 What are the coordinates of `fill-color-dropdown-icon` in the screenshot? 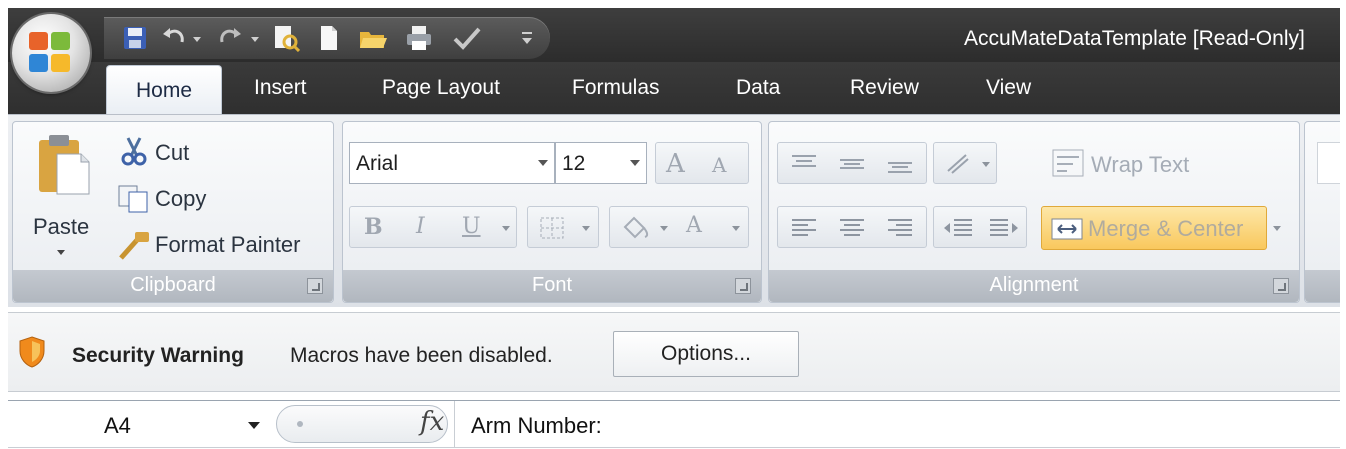 It's located at (664, 228).